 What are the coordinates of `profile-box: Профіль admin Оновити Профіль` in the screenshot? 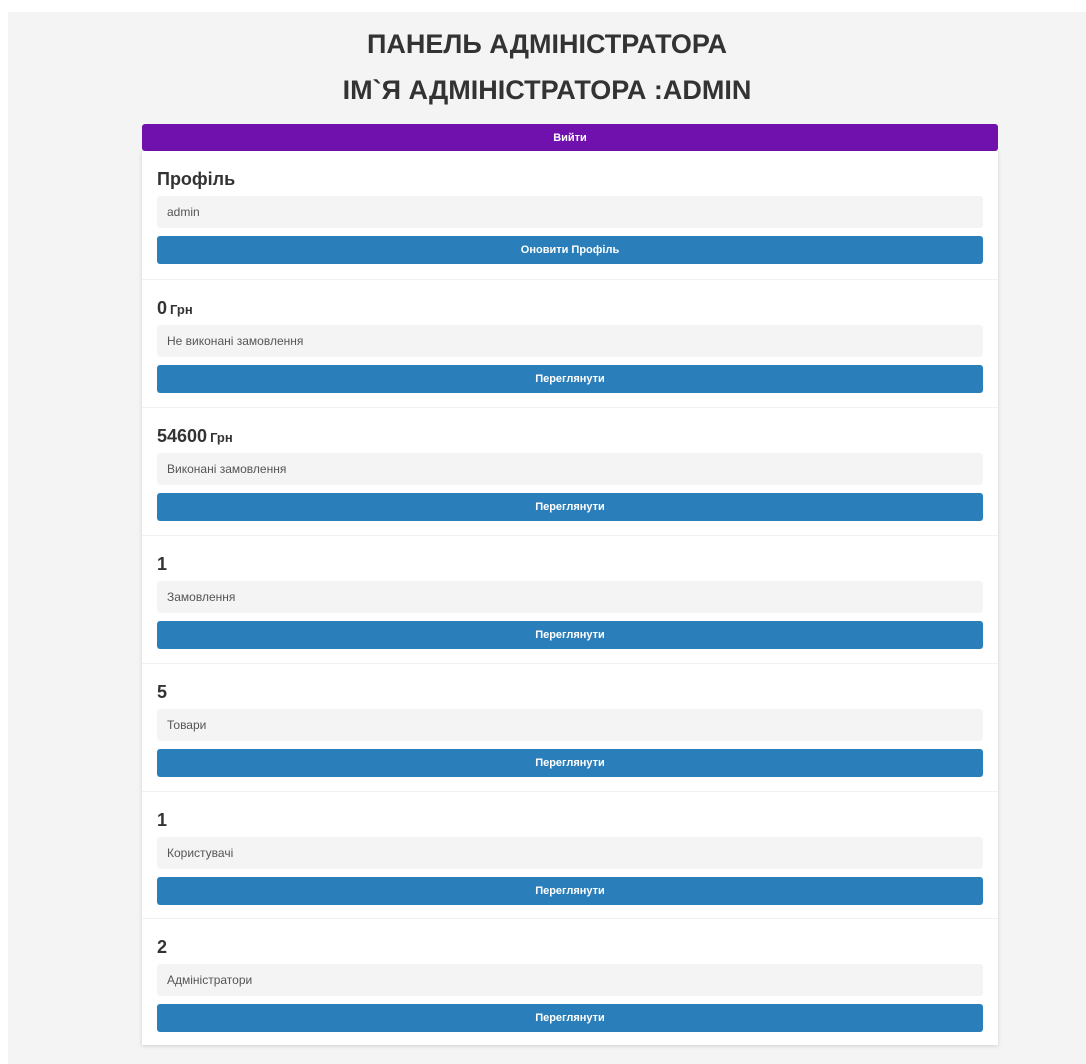 It's located at (570, 215).